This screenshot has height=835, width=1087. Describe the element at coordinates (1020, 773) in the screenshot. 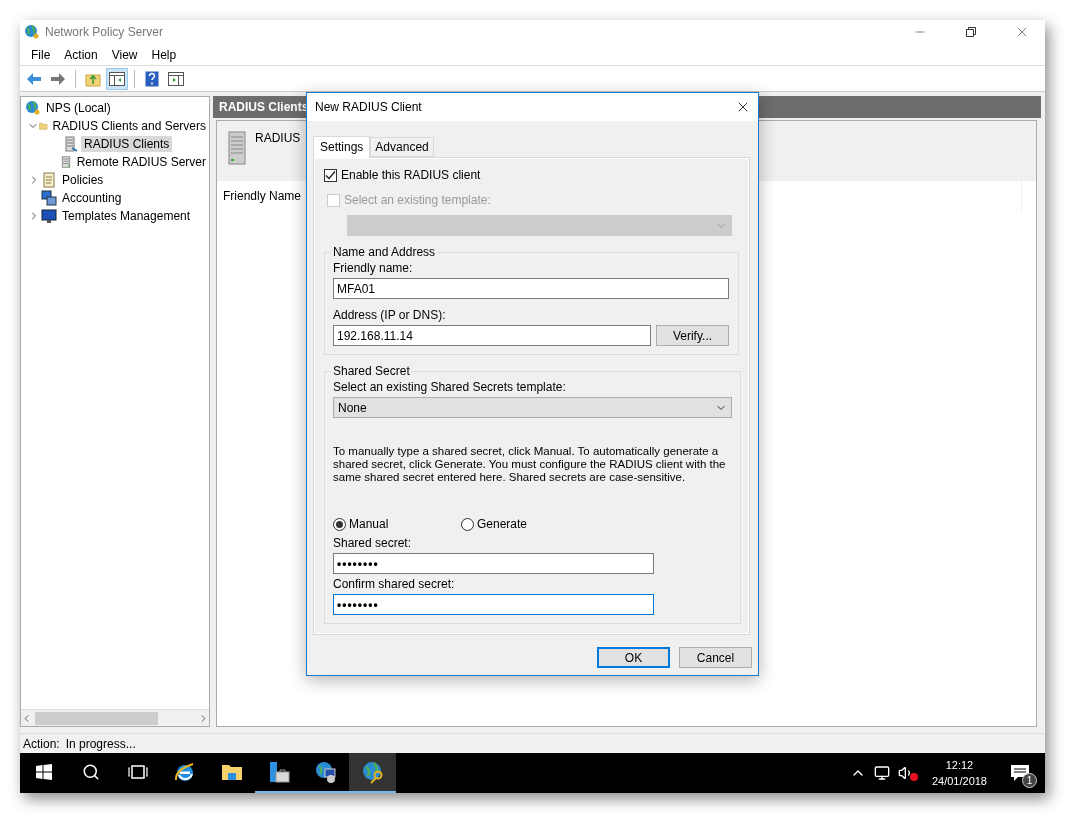

I see `notification-button: 1` at that location.